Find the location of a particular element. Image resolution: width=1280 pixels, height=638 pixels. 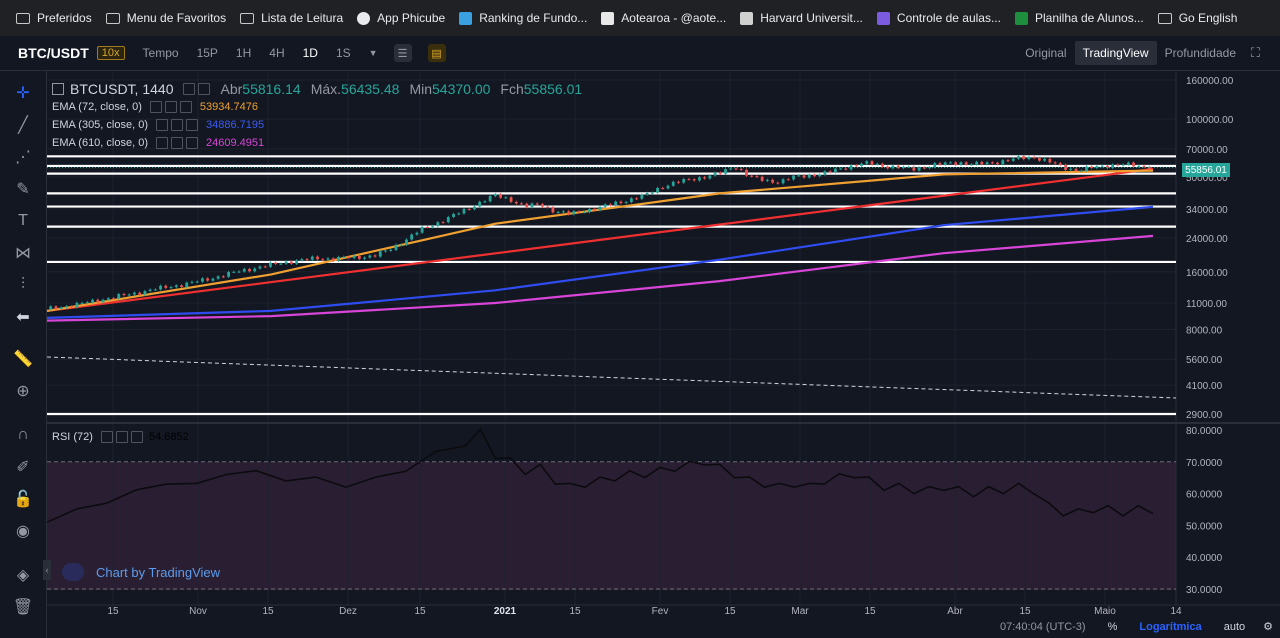

clock: 07:40:04 (UTC-3) is located at coordinates (1043, 626).